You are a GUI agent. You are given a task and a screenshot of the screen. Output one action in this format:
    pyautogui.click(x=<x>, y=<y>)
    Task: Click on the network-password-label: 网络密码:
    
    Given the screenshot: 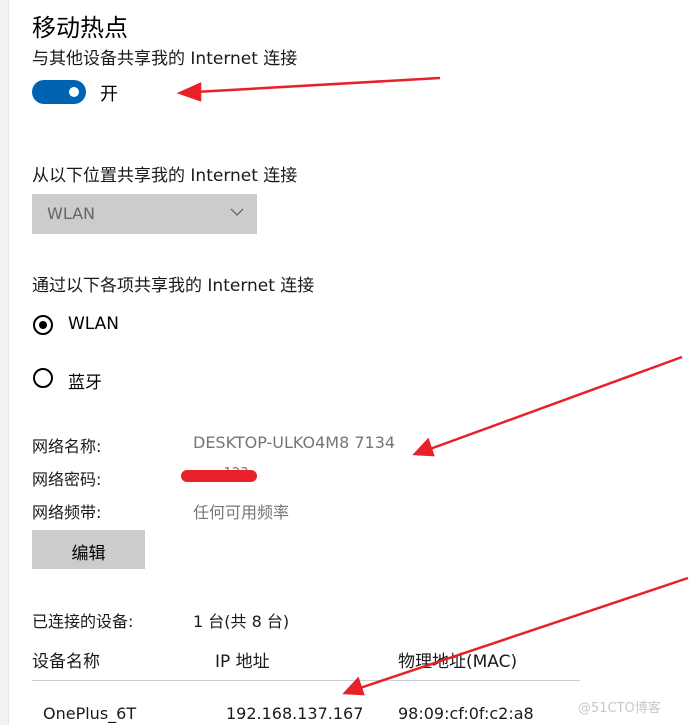 What is the action you would take?
    pyautogui.click(x=67, y=479)
    